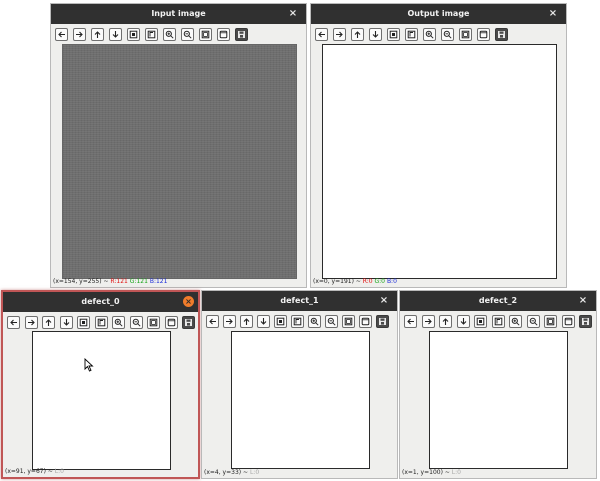 The height and width of the screenshot is (481, 600). Describe the element at coordinates (100, 302) in the screenshot. I see `defect-0-titlebar: defect_0 ×` at that location.